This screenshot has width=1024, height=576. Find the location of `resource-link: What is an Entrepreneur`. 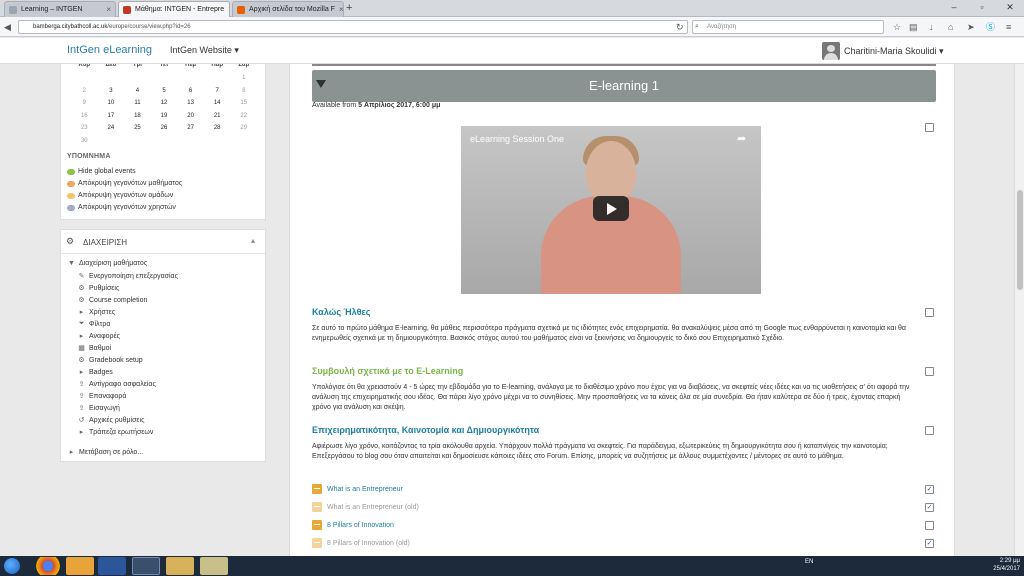

resource-link: What is an Entrepreneur is located at coordinates (357, 489).